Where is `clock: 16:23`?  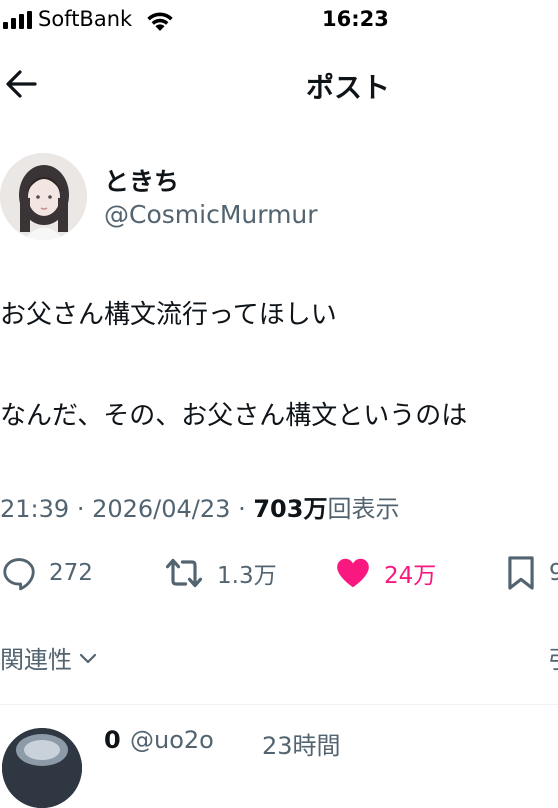 clock: 16:23 is located at coordinates (355, 19).